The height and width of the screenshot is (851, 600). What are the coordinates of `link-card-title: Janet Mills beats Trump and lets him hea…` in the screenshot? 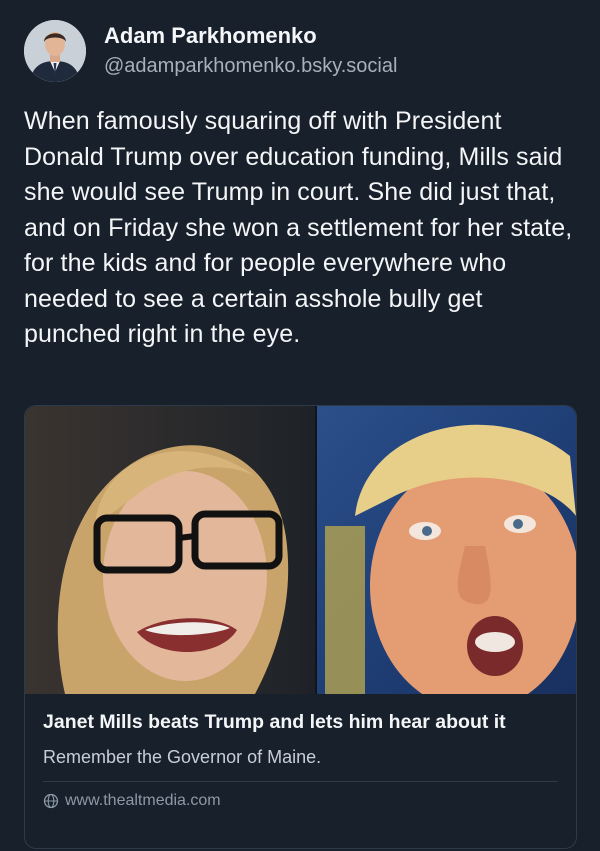 It's located at (300, 722).